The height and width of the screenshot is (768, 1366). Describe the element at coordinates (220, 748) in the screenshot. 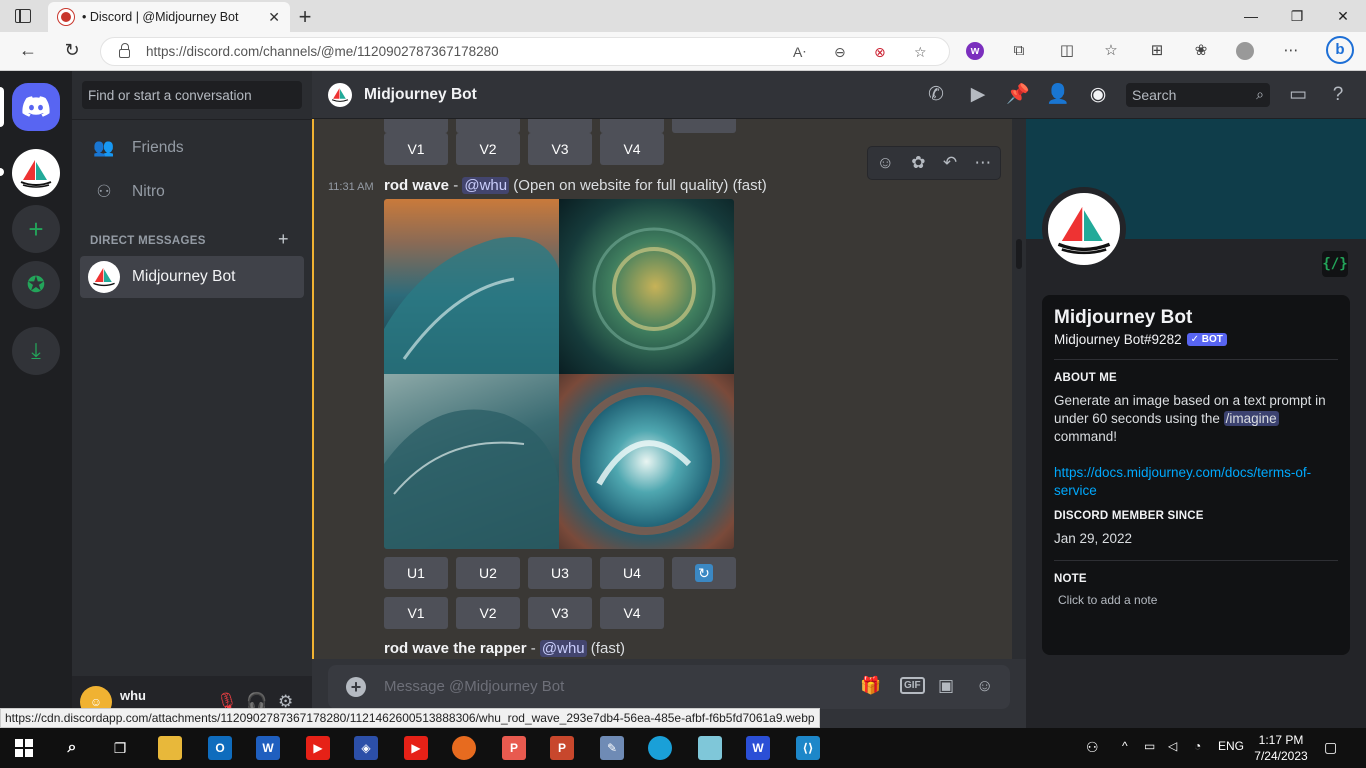

I see `outlook-icon: O` at that location.